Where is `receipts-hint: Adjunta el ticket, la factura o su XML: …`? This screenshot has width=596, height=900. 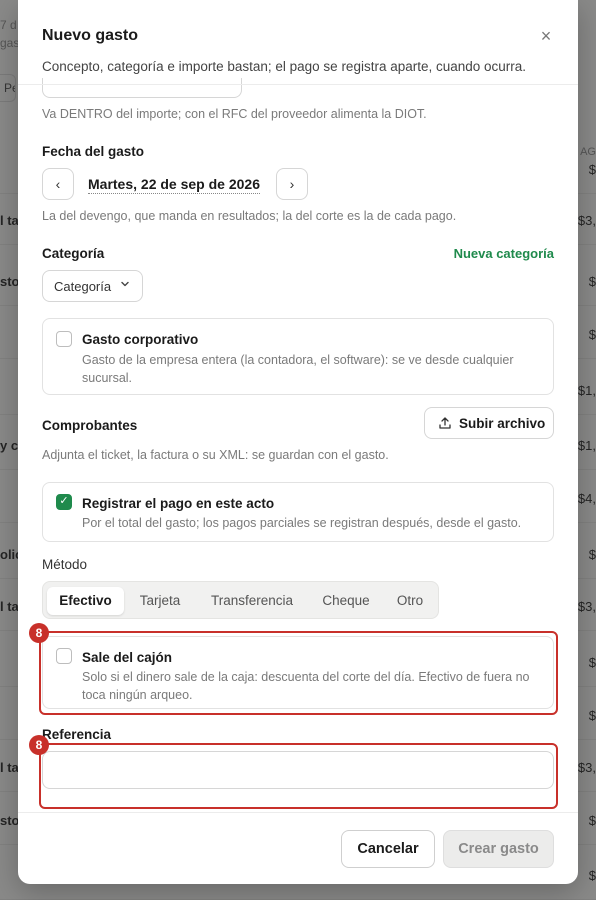
receipts-hint: Adjunta el ticket, la factura o su XML: … is located at coordinates (215, 455).